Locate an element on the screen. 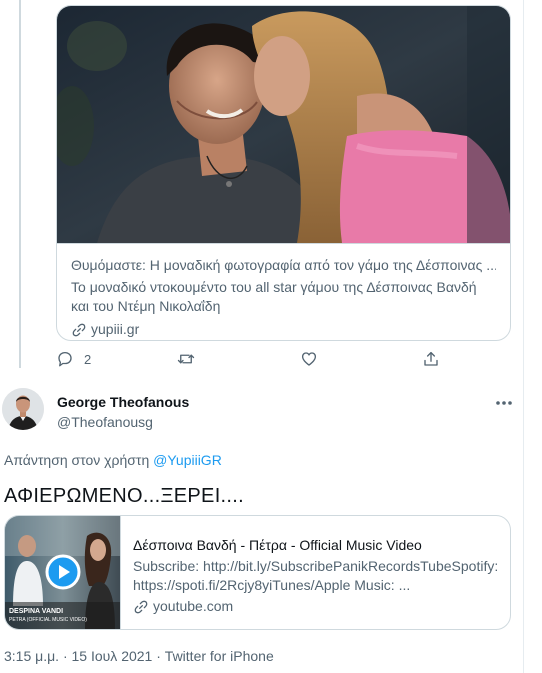 The image size is (542, 673). link-card-domain: yupiii.gr is located at coordinates (283, 329).